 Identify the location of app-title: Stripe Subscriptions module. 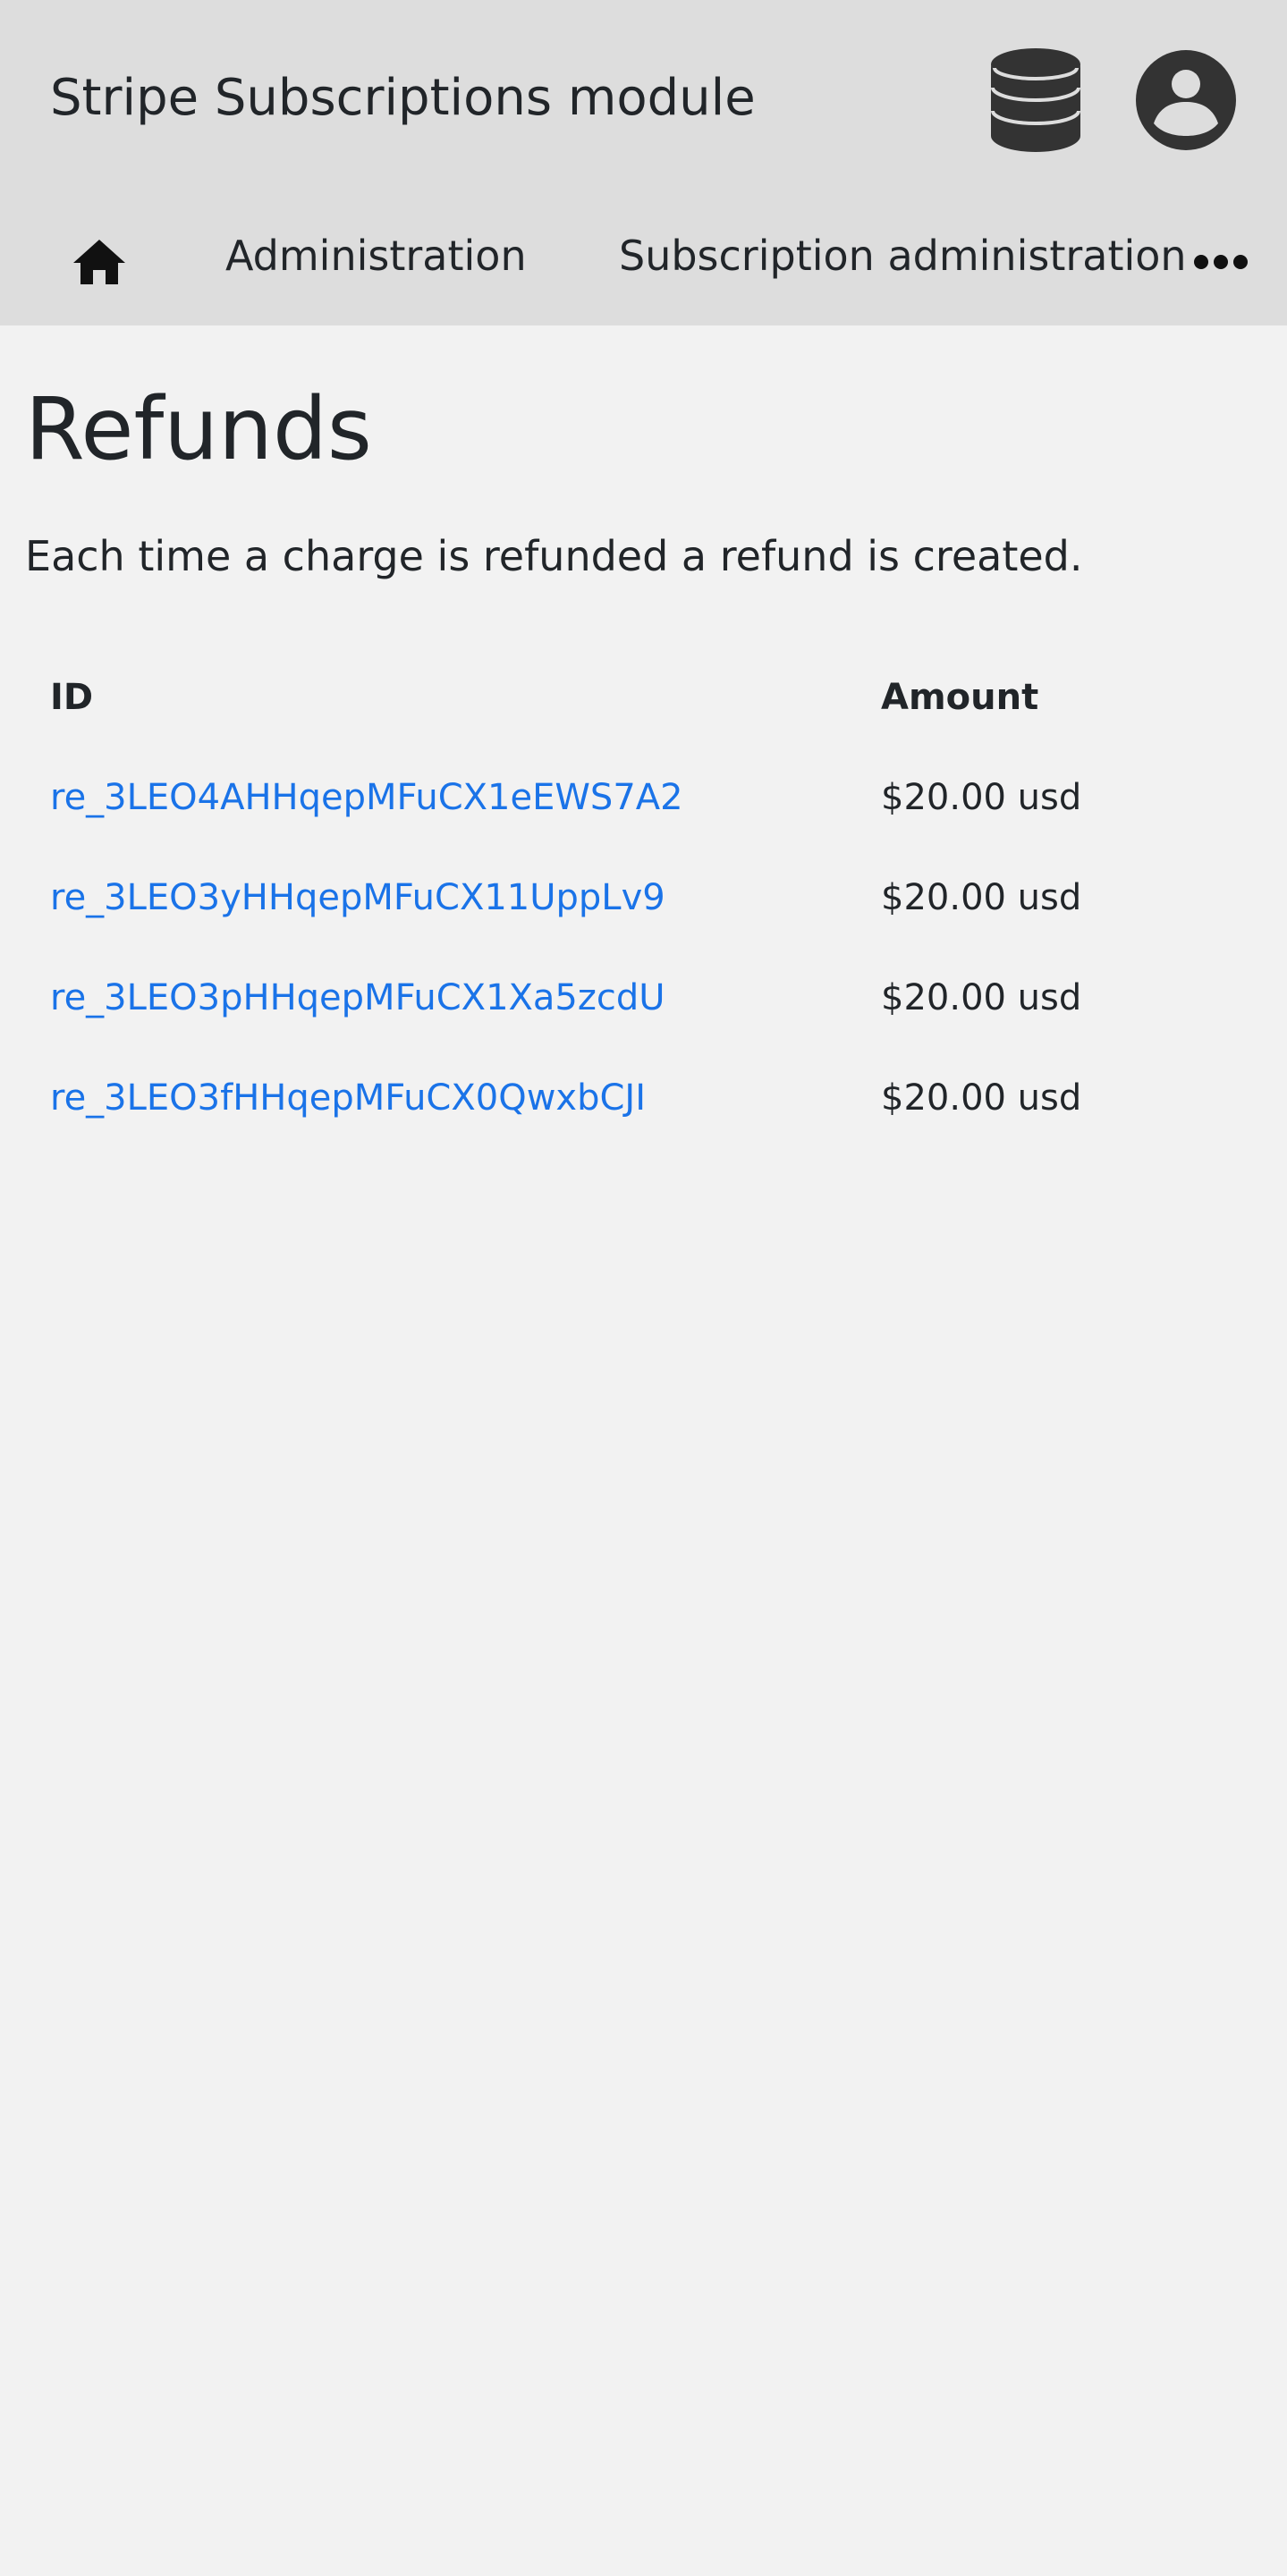
(403, 98).